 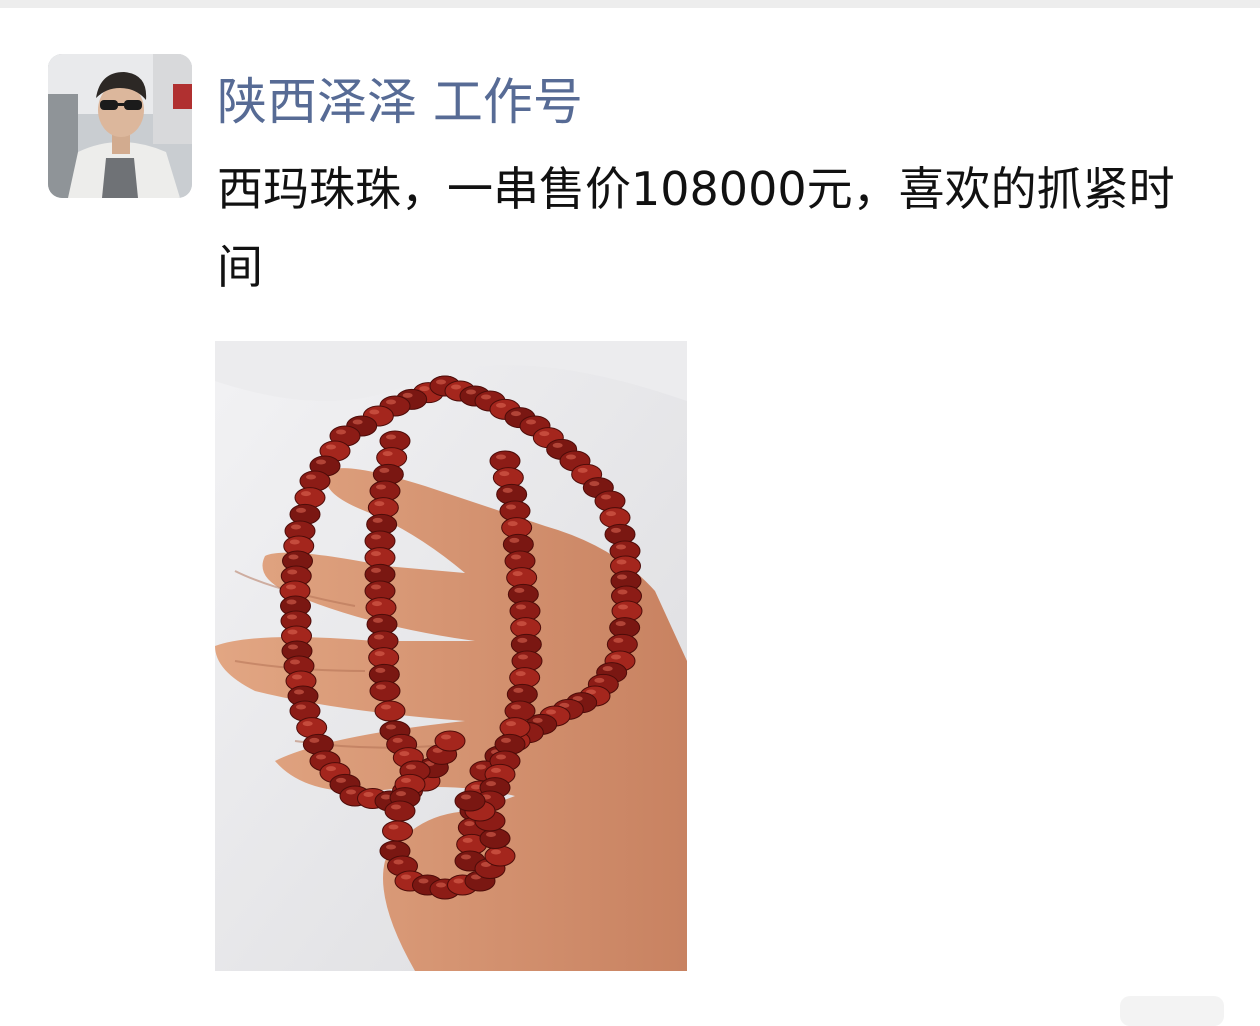 I want to click on avatar, so click(x=120, y=126).